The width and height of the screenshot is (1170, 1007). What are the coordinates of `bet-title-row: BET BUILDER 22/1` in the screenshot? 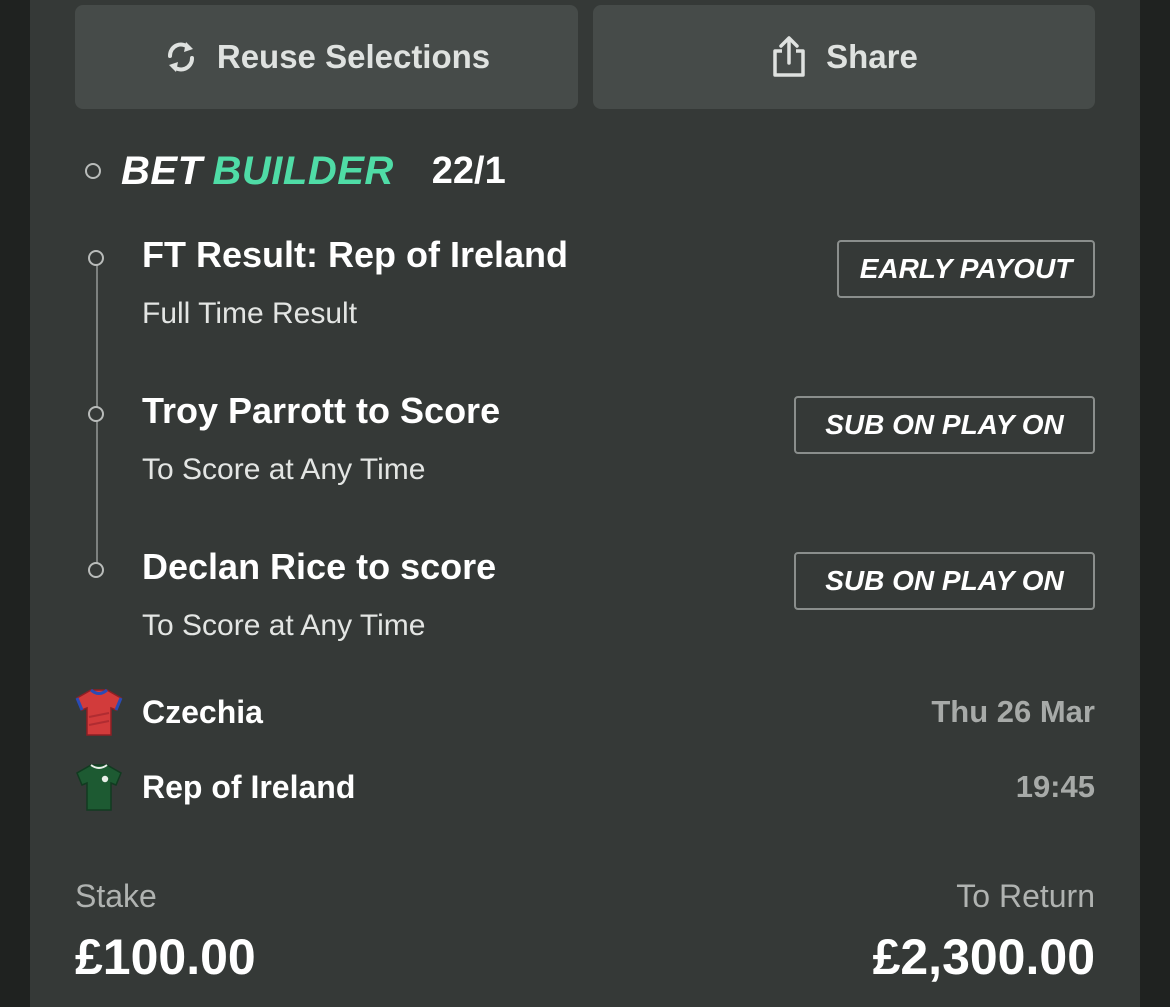 It's located at (295, 171).